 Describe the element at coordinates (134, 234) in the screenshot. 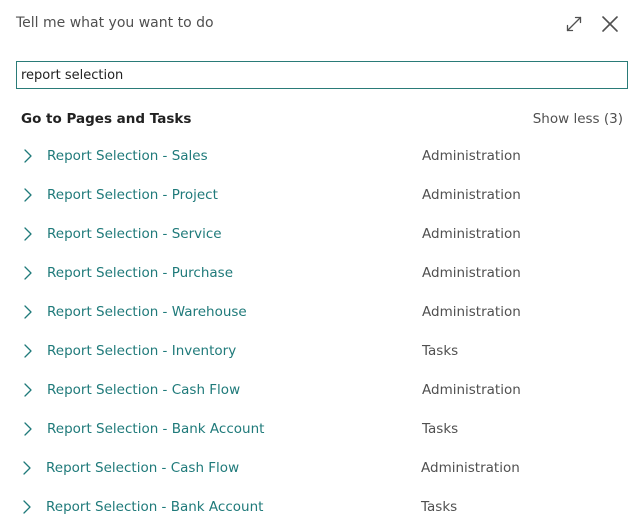

I see `result-link: Report Selection - Service` at that location.